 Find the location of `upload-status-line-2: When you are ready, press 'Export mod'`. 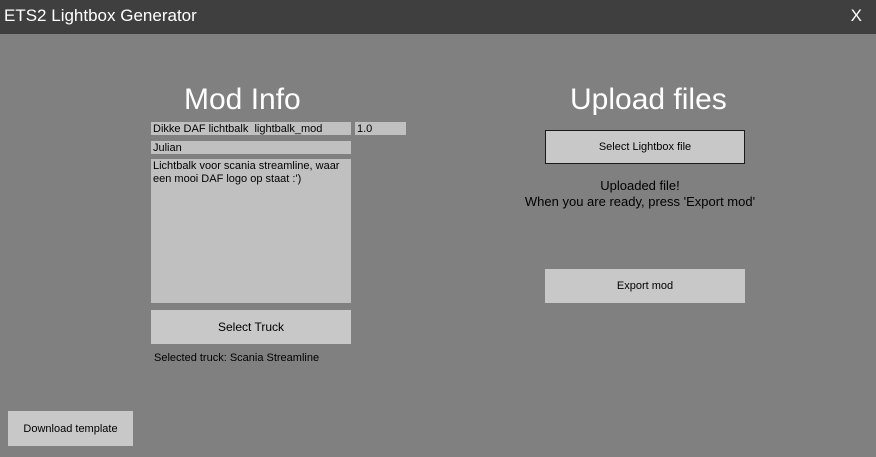

upload-status-line-2: When you are ready, press 'Export mod' is located at coordinates (640, 201).